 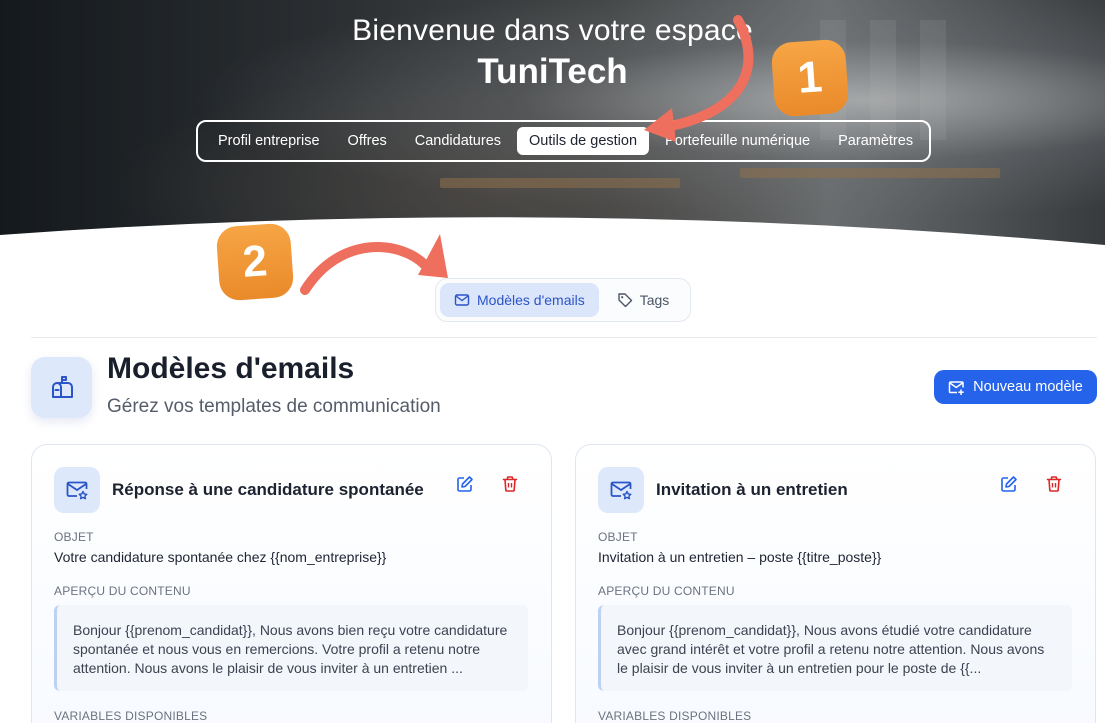 I want to click on nav-candidatures: Candidatures, so click(x=458, y=141).